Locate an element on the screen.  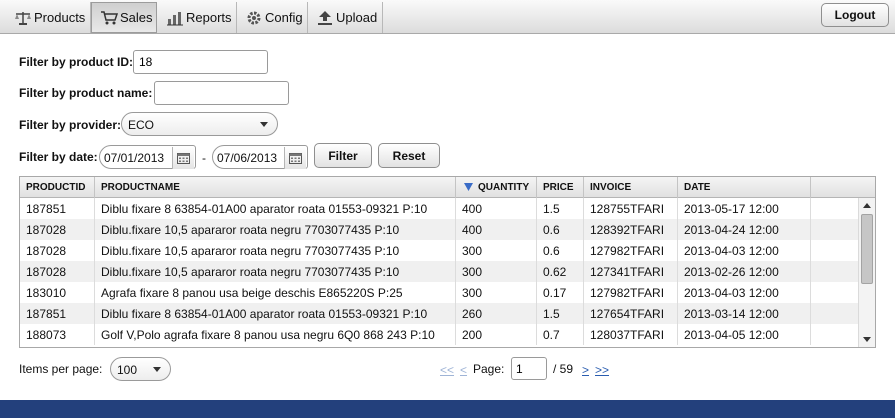
chevron-down-icon is located at coordinates (157, 369).